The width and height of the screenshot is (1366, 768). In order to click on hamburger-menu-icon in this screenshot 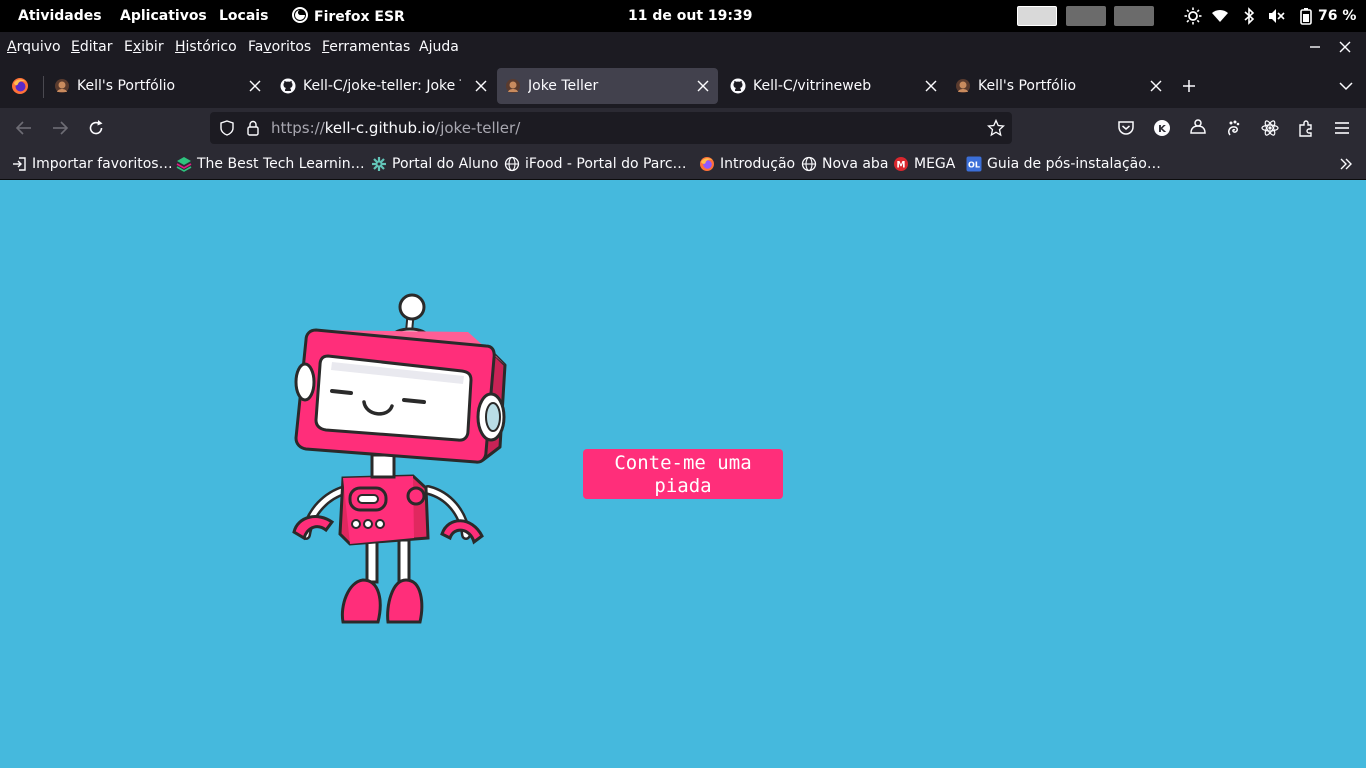, I will do `click(1342, 128)`.